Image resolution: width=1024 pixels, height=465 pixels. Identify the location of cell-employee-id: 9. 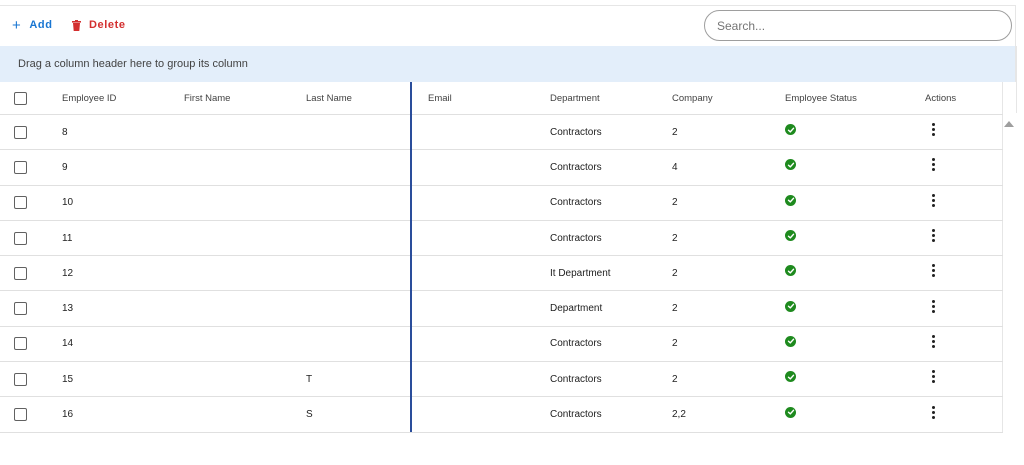
(65, 167).